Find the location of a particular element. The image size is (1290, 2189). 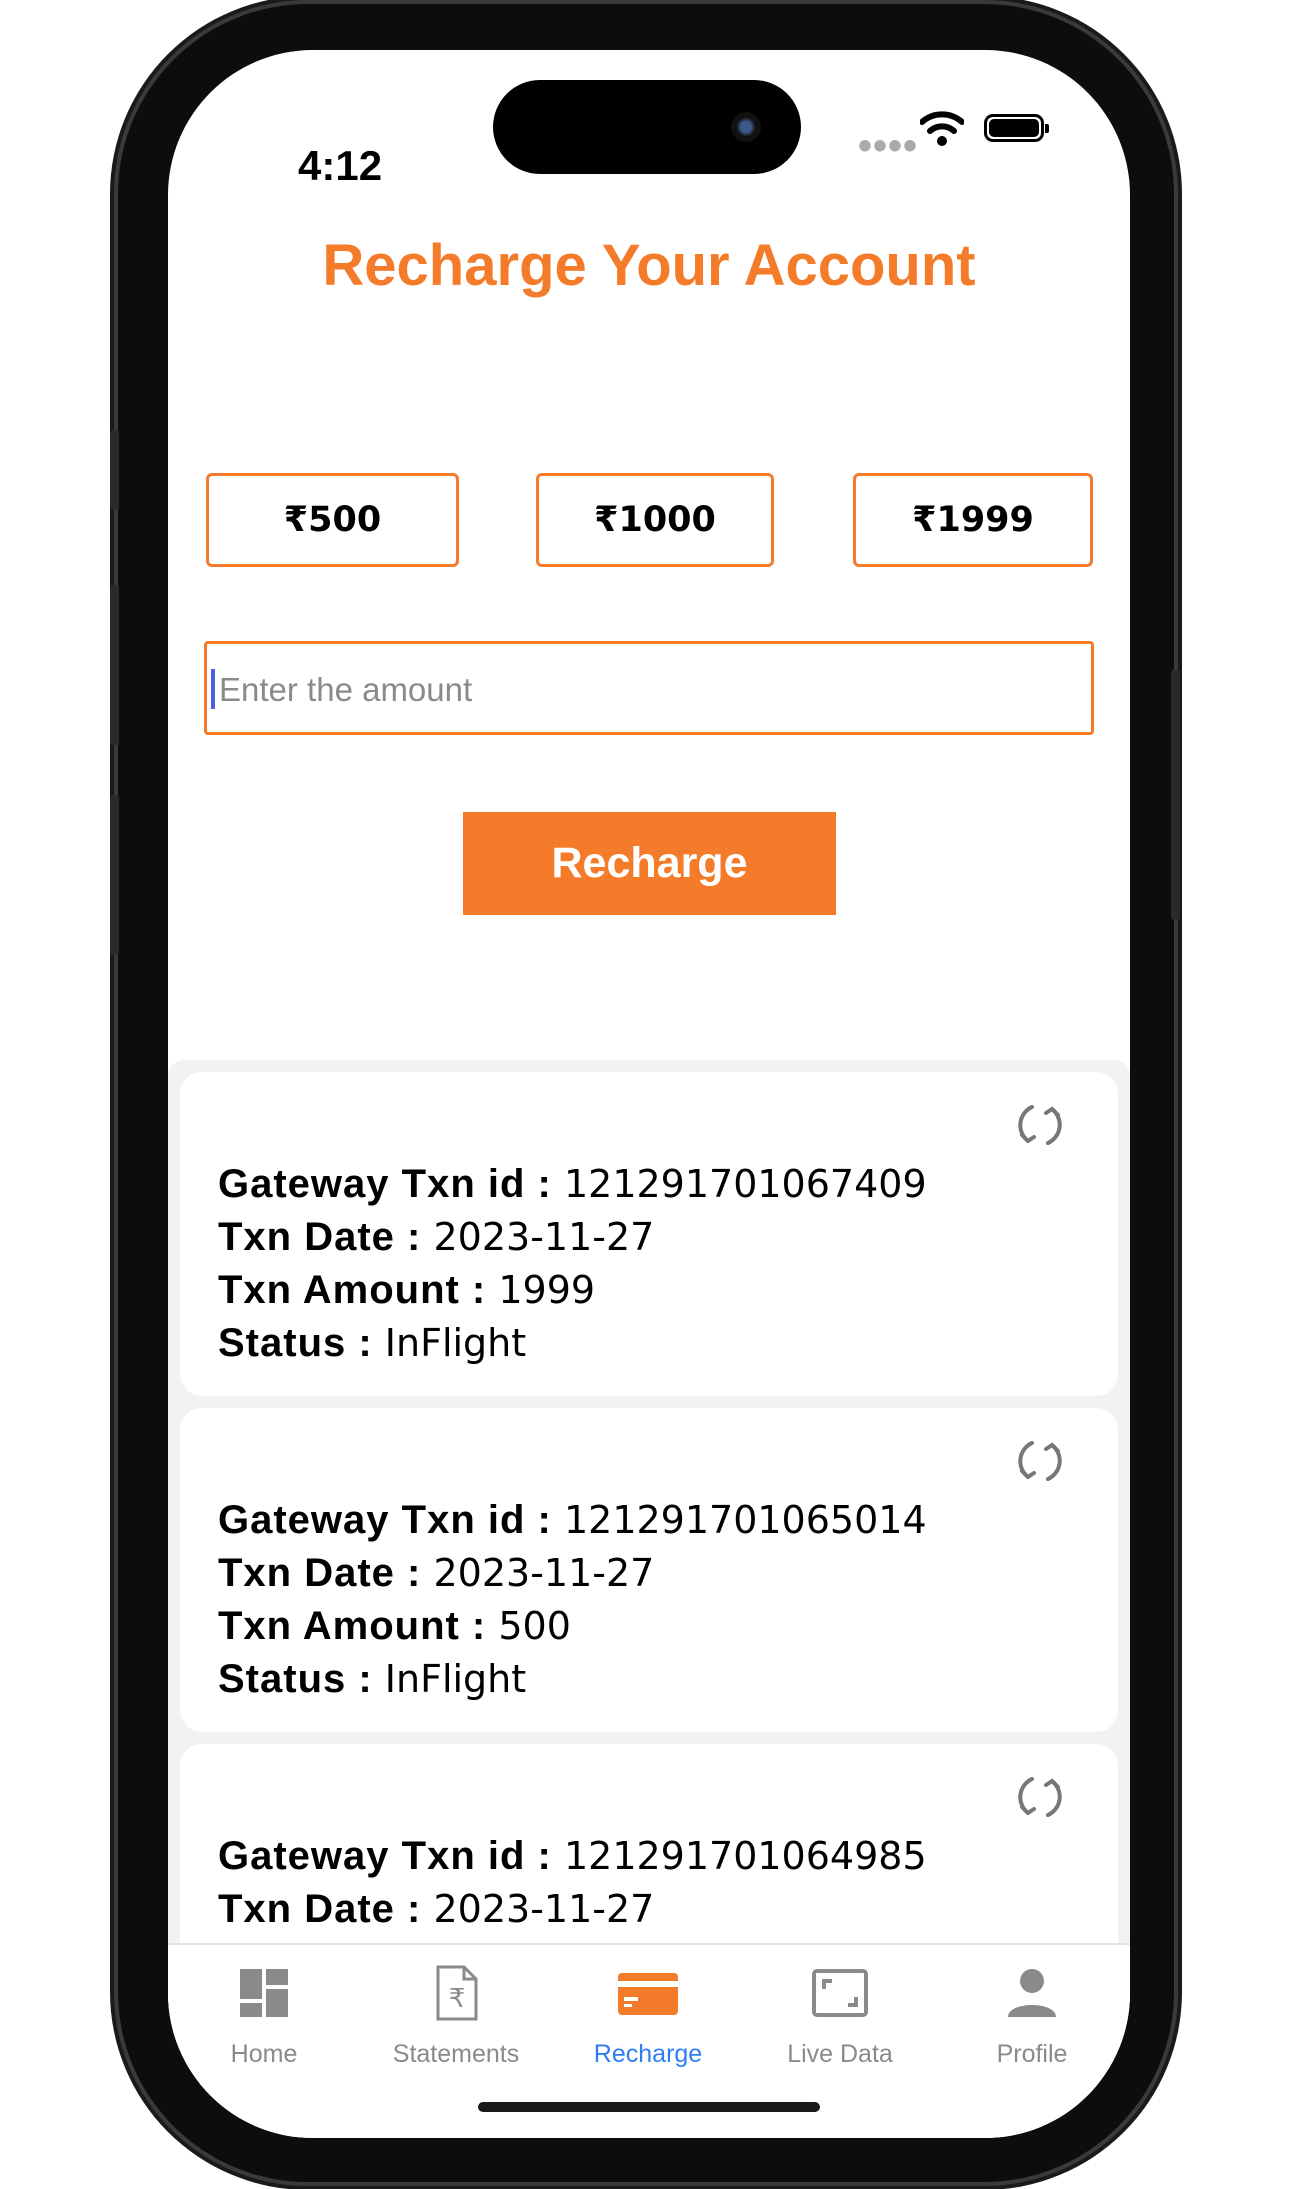

tab-recharge-label: Recharge is located at coordinates (648, 2054).